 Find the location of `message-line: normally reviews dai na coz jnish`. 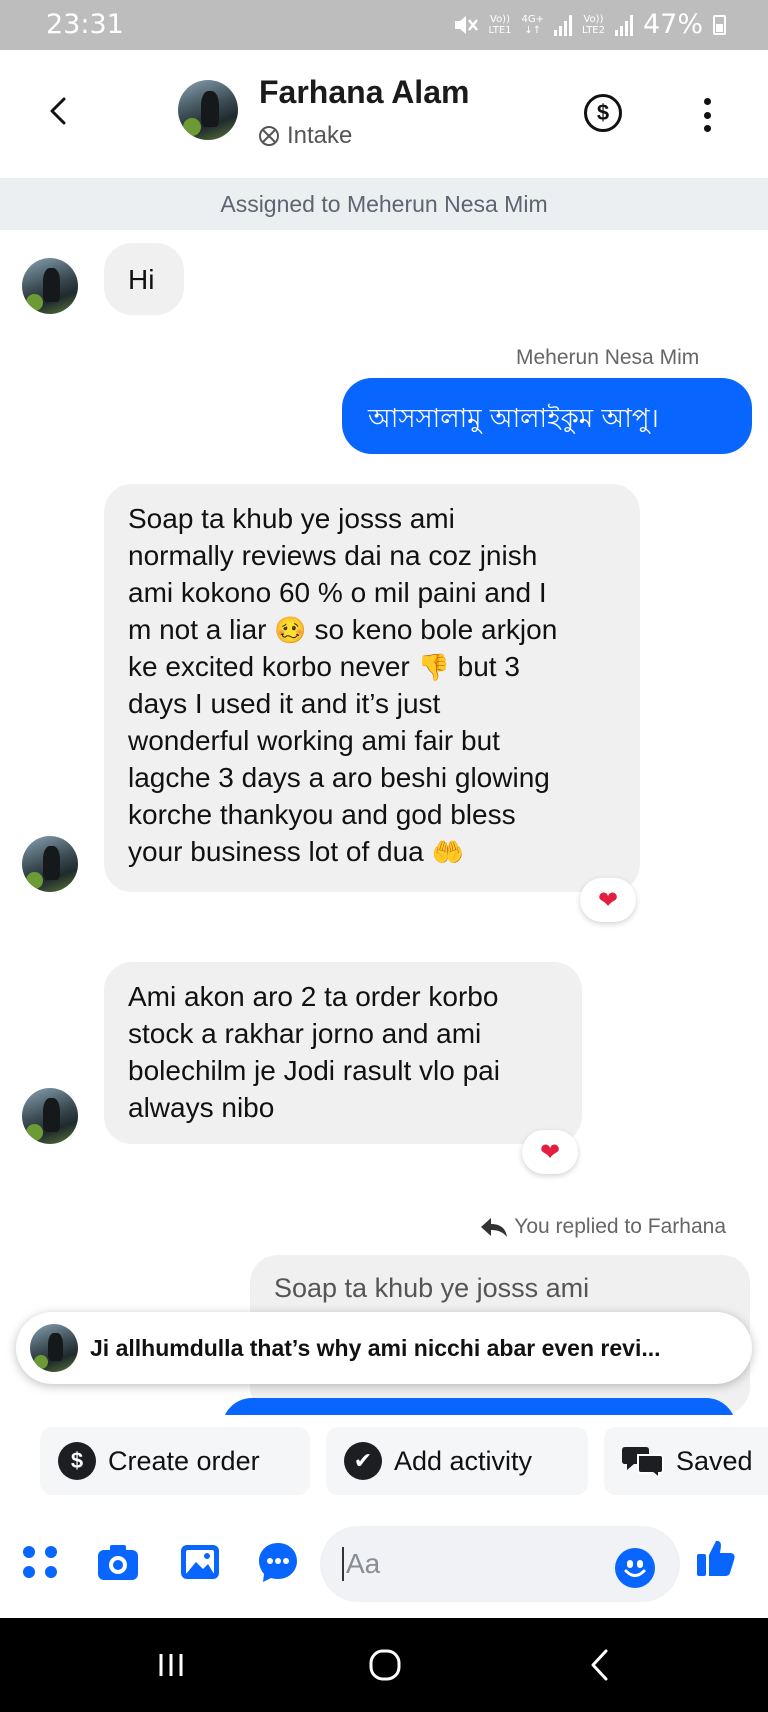

message-line: normally reviews dai na coz jnish is located at coordinates (333, 555).